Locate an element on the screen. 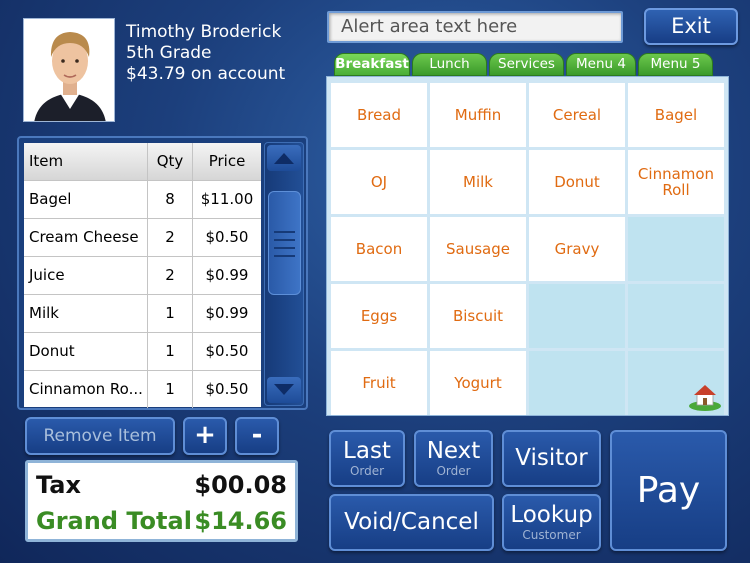 Image resolution: width=750 pixels, height=563 pixels. customer-balance: $43.79 on account is located at coordinates (206, 74).